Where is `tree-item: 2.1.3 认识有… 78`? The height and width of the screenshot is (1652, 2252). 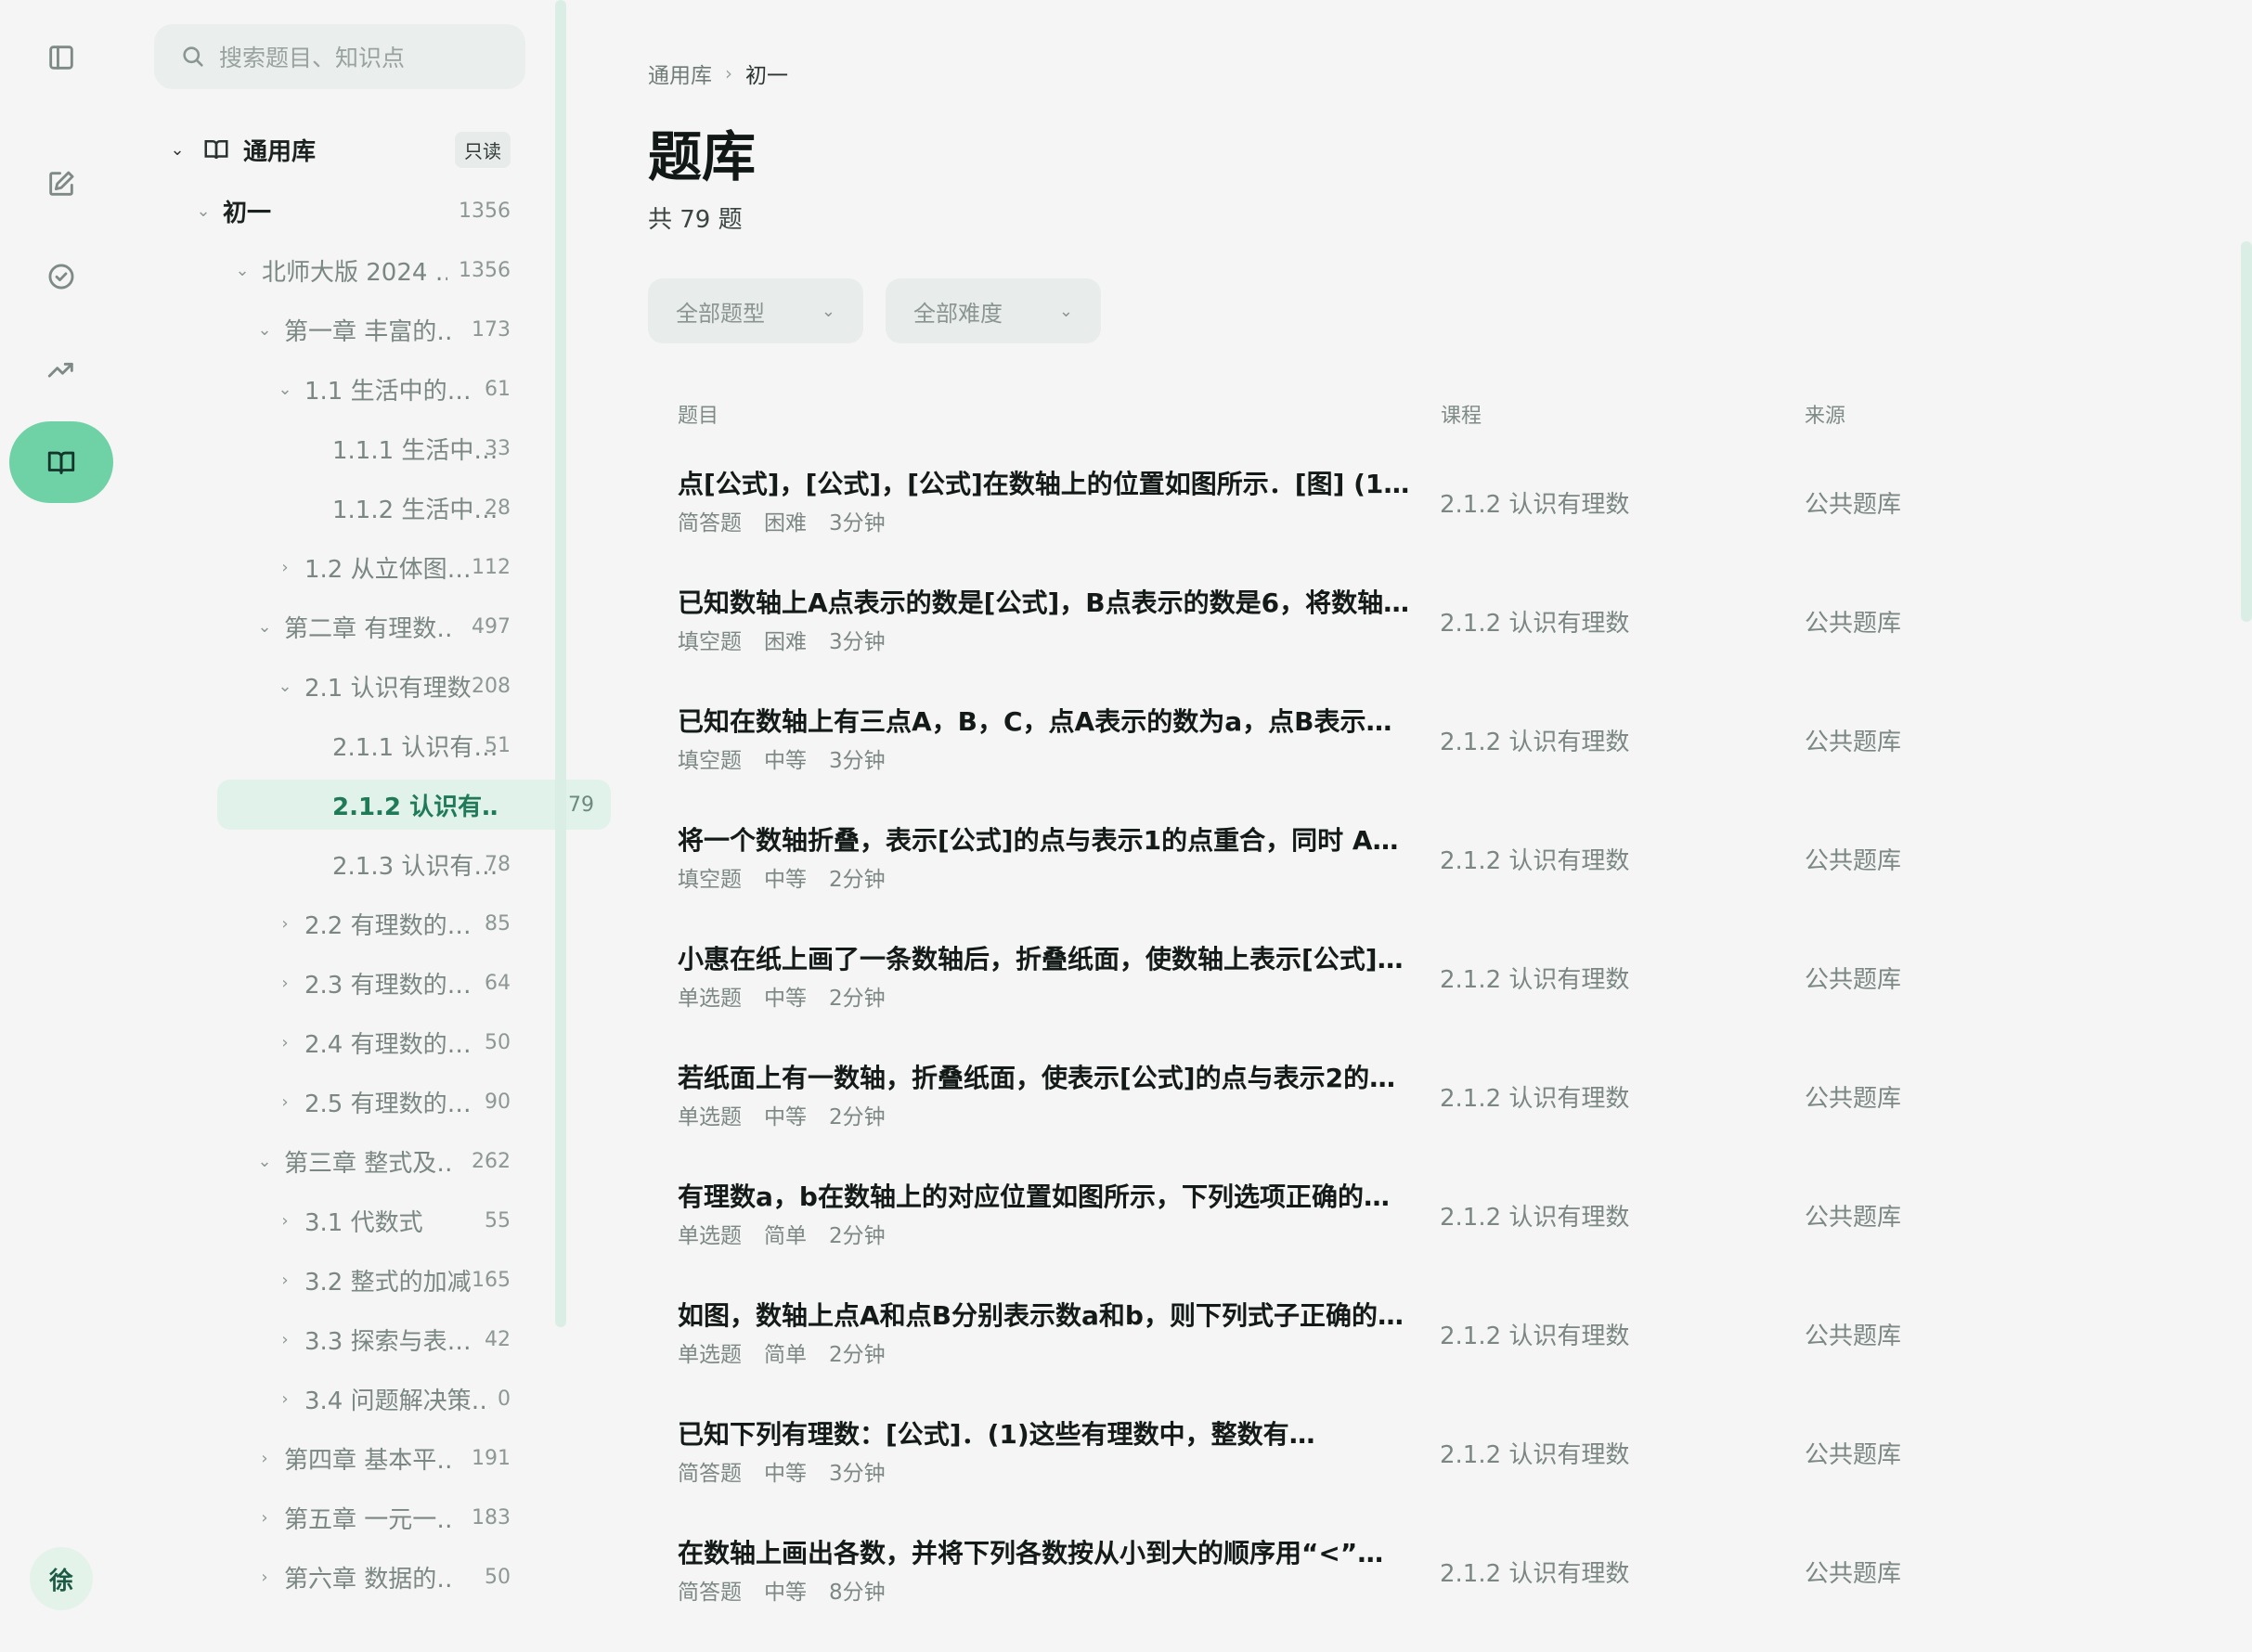 tree-item: 2.1.3 认识有… 78 is located at coordinates (407, 864).